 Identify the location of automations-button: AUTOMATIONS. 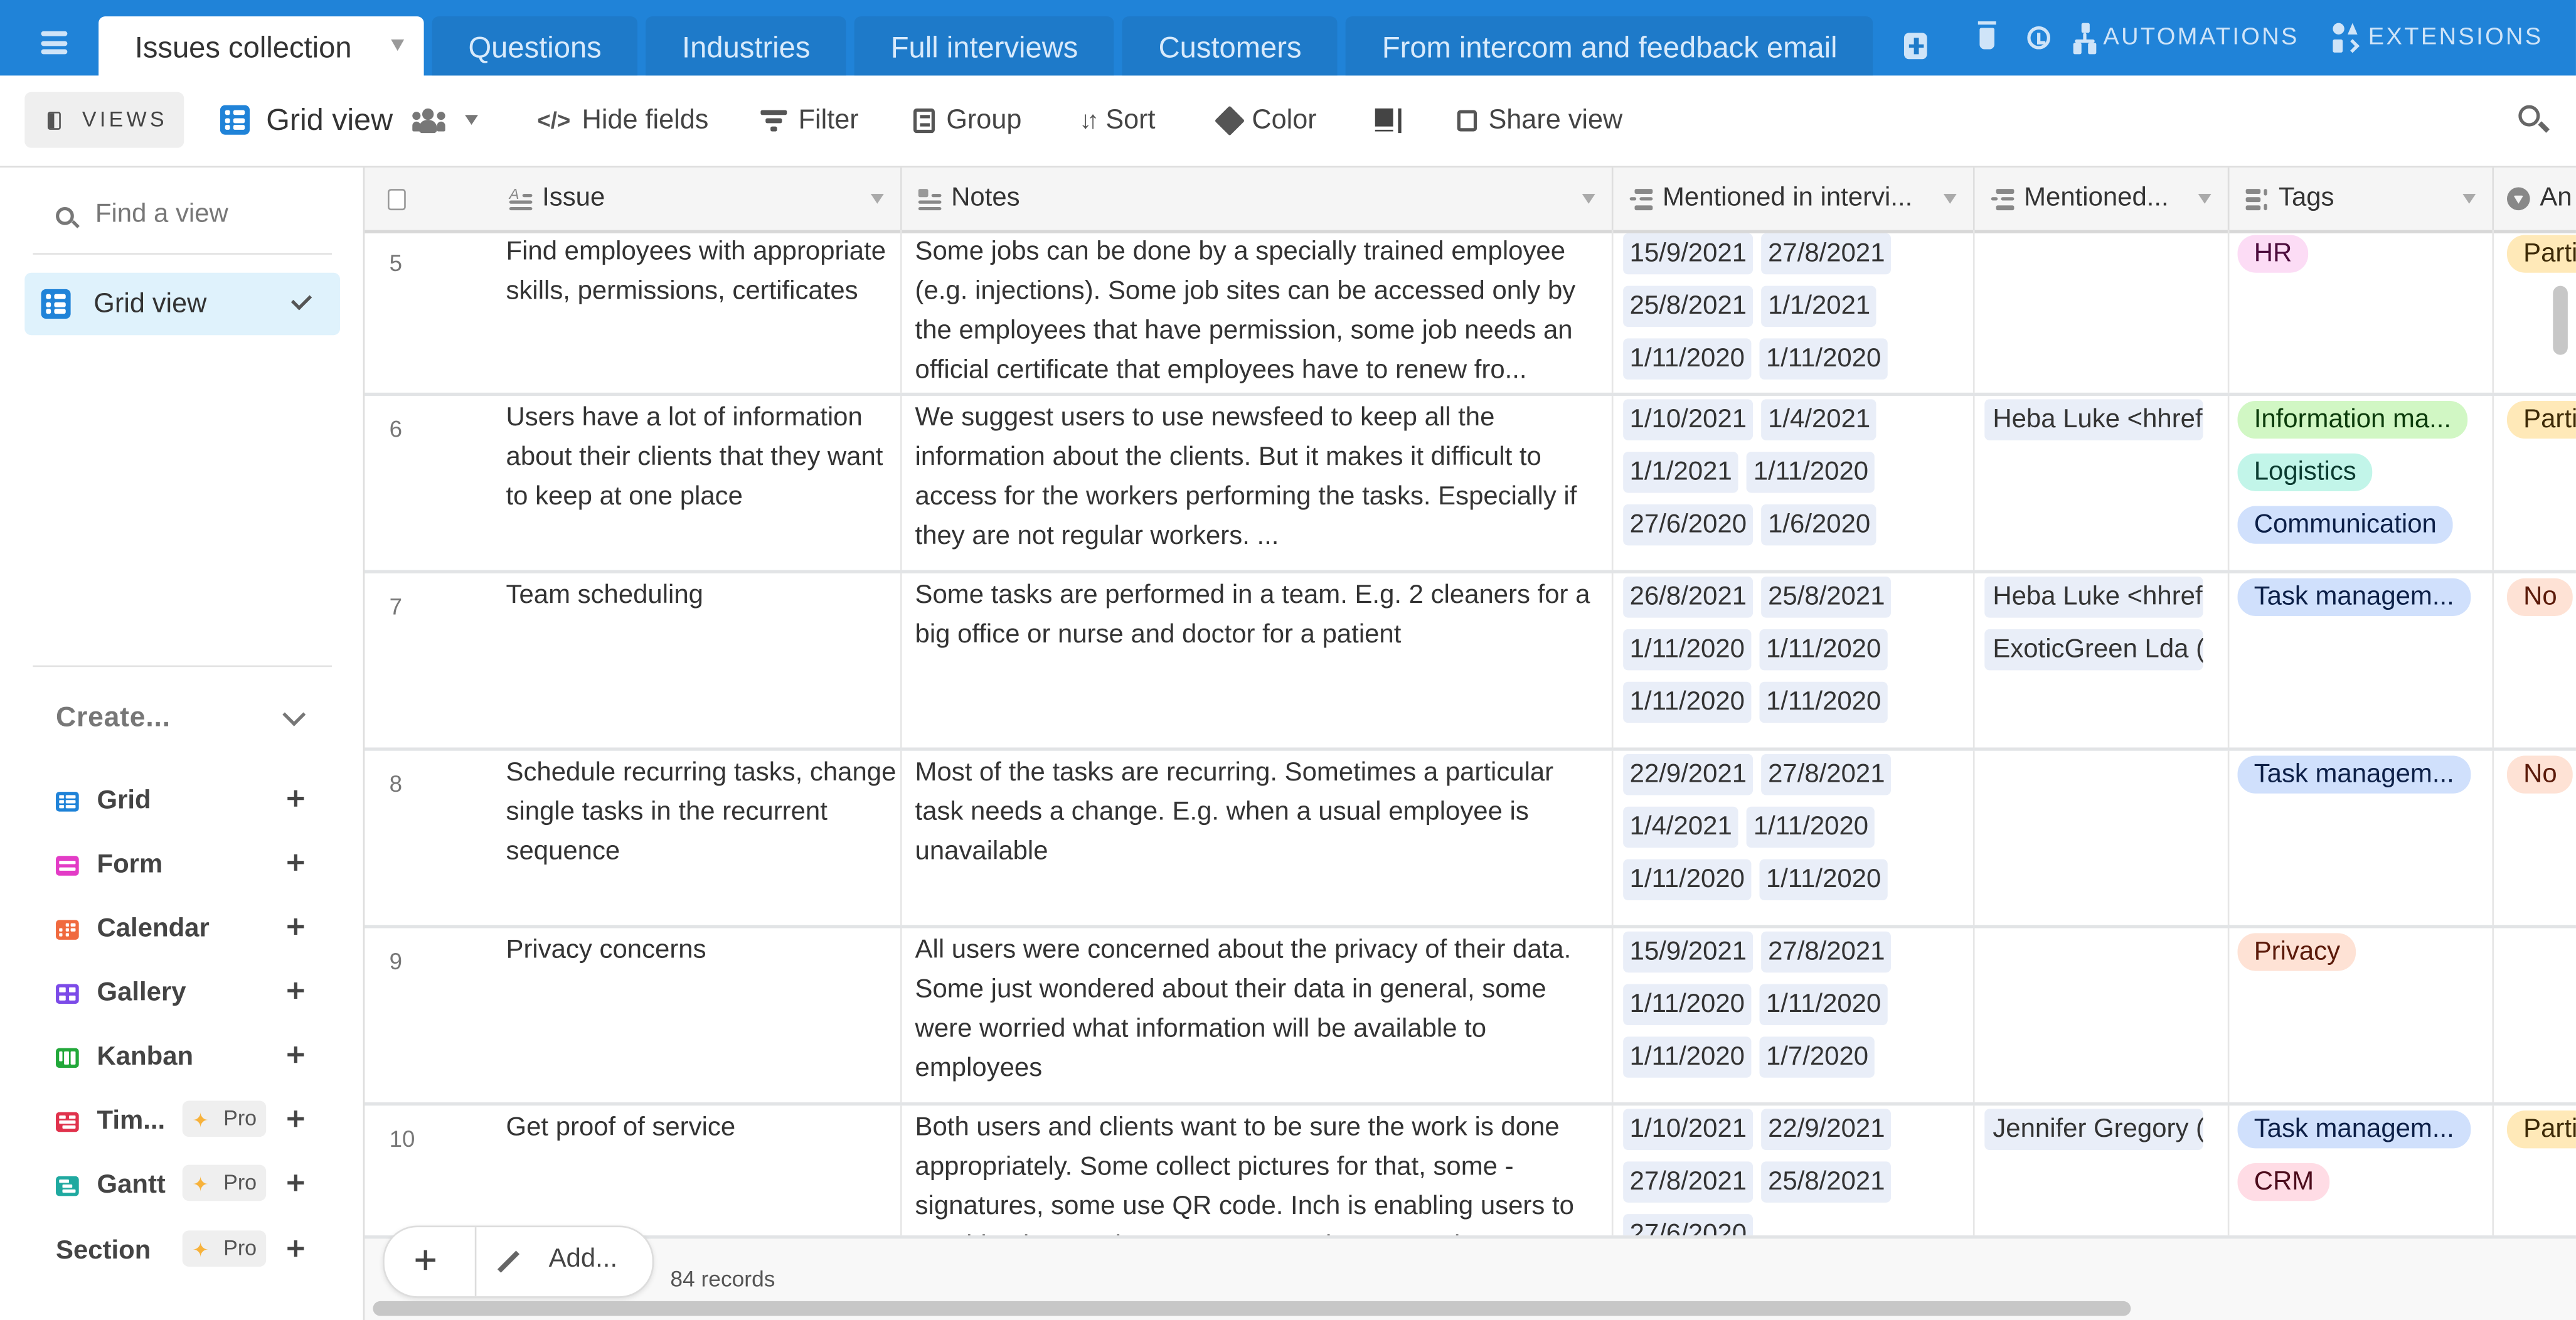
(2202, 38).